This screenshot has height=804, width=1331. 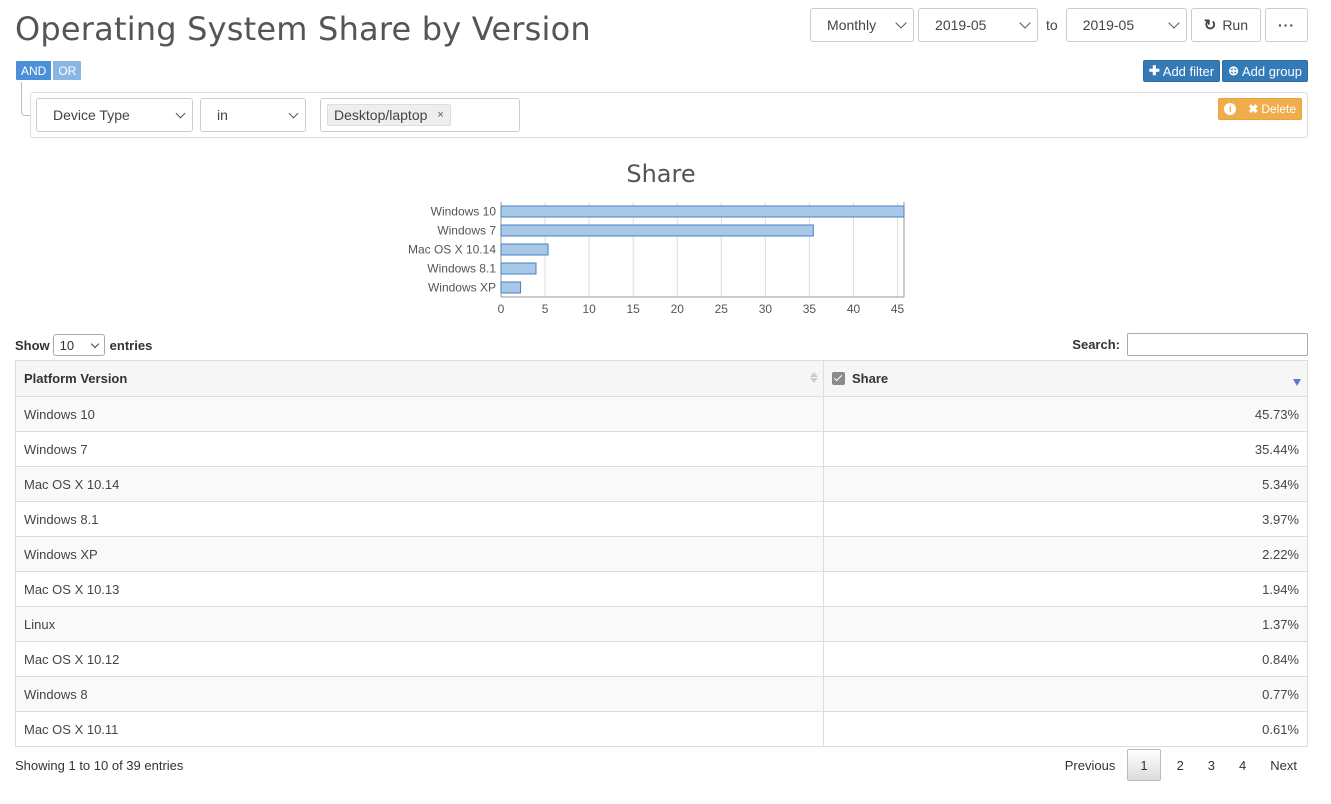 What do you see at coordinates (1065, 519) in the screenshot?
I see `share-cell: 3.97%` at bounding box center [1065, 519].